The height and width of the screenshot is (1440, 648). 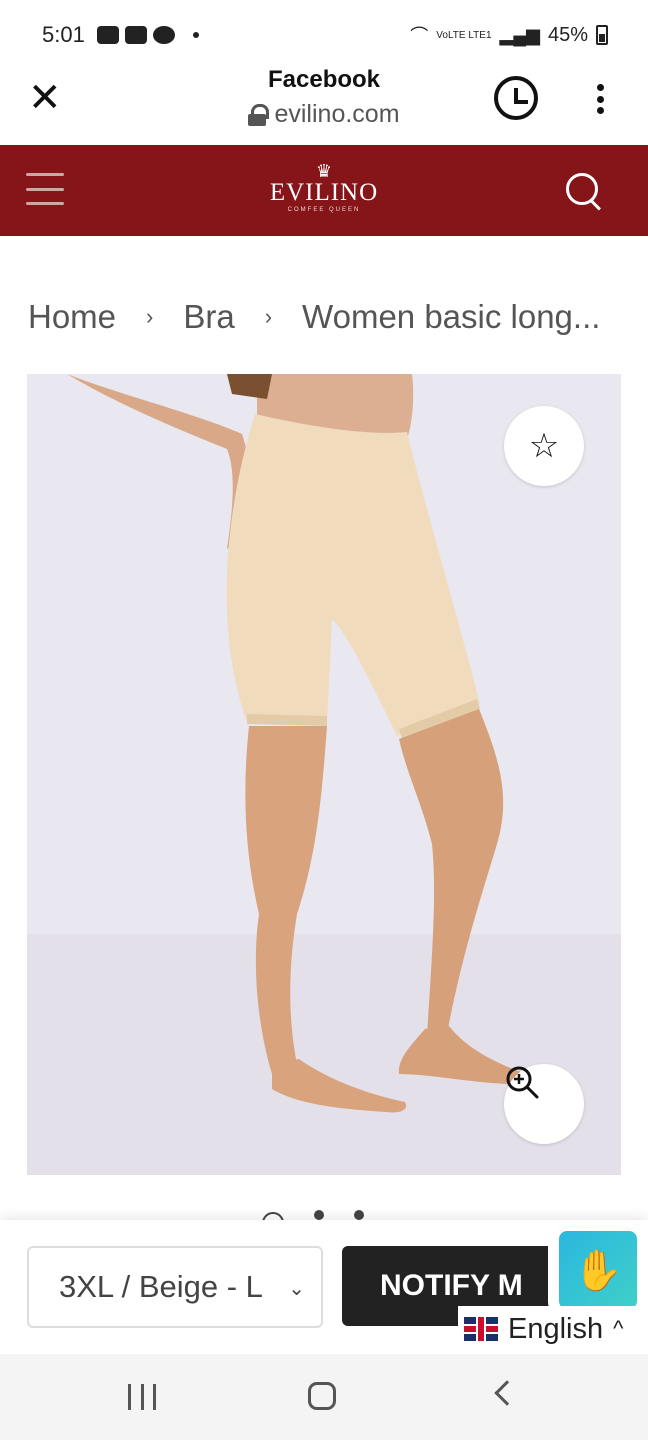 I want to click on system-navigation-bar, so click(x=324, y=1397).